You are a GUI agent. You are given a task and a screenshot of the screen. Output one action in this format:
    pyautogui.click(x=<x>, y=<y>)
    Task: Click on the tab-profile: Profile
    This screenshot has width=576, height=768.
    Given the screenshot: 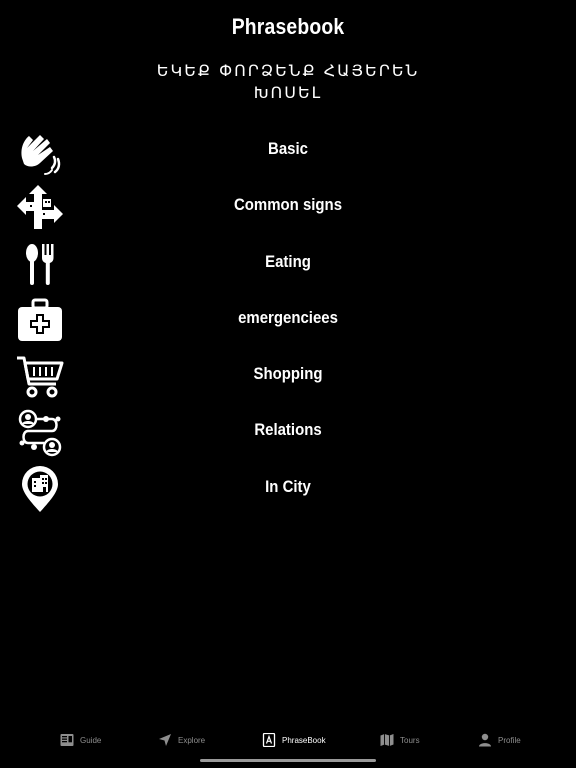 What is the action you would take?
    pyautogui.click(x=499, y=740)
    